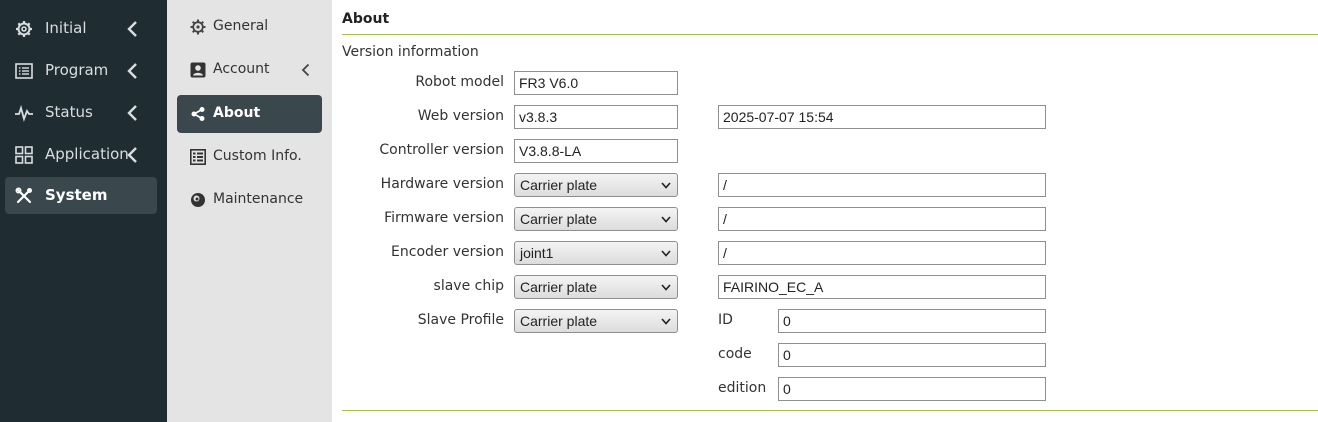 The image size is (1318, 422). I want to click on web-version-date-field: 2025-07-07 15:54, so click(882, 117).